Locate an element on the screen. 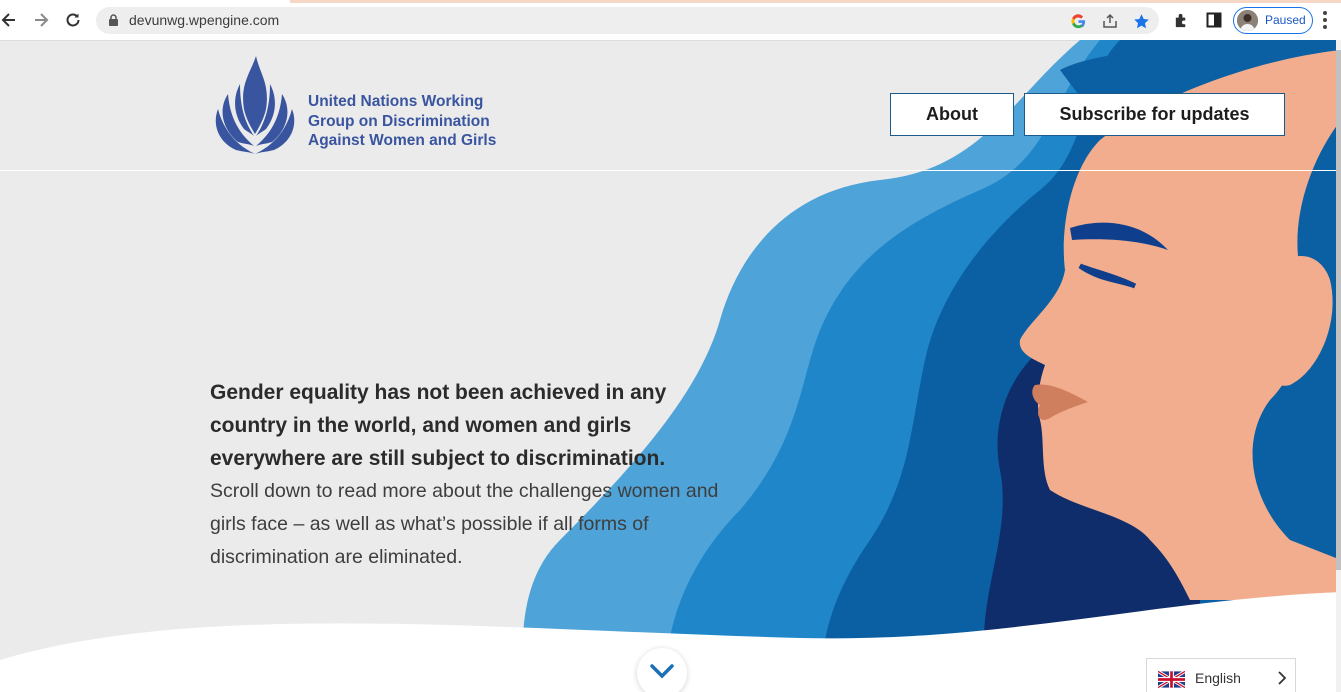  reload-icon is located at coordinates (73, 20).